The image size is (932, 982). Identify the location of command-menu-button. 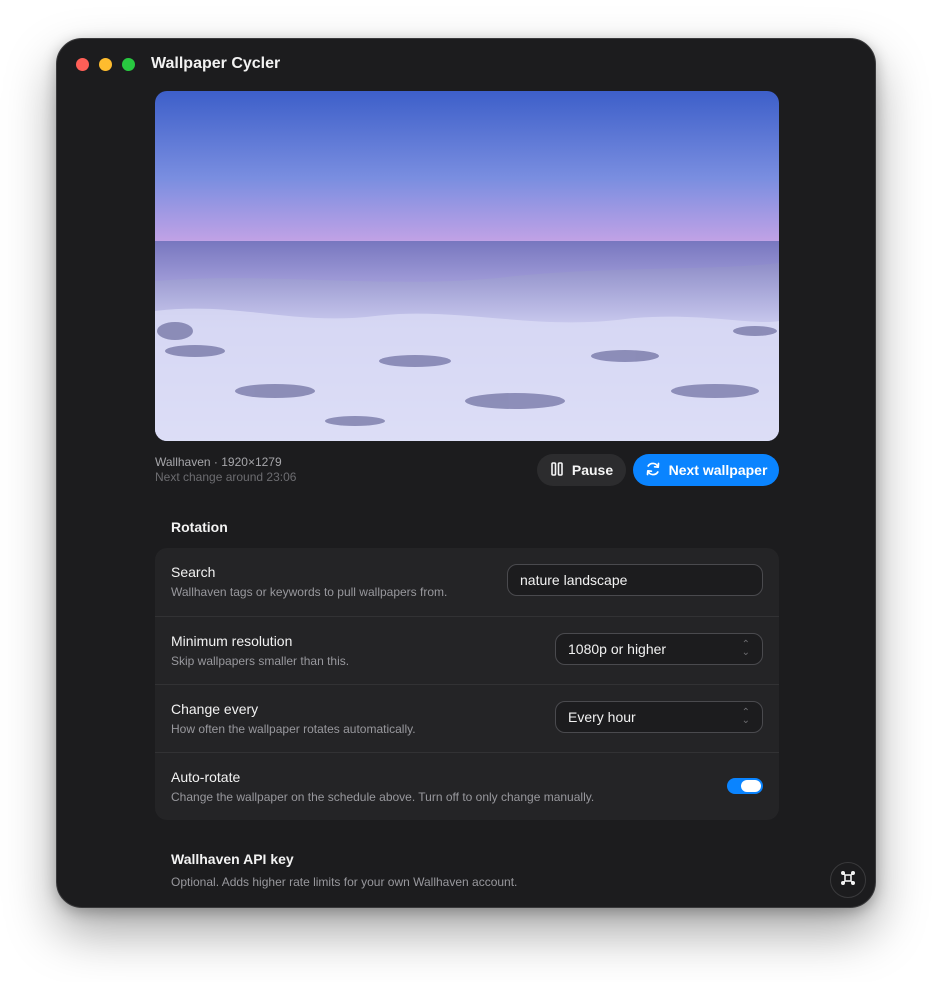
(848, 880).